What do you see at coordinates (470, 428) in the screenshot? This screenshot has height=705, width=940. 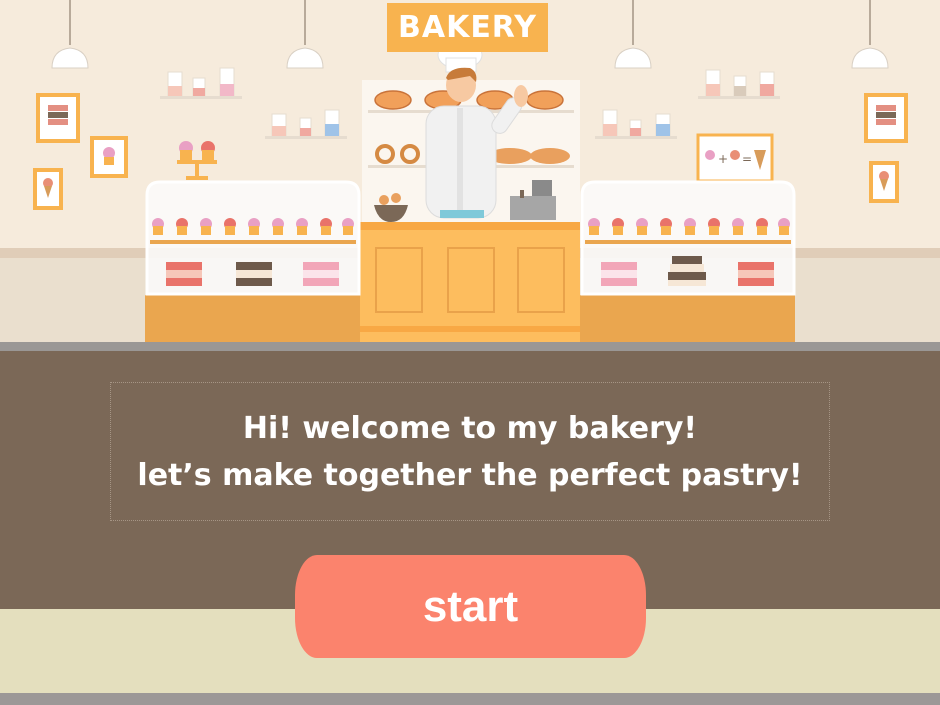 I see `welcome-line-1: Hi! welcome to my bakery!` at bounding box center [470, 428].